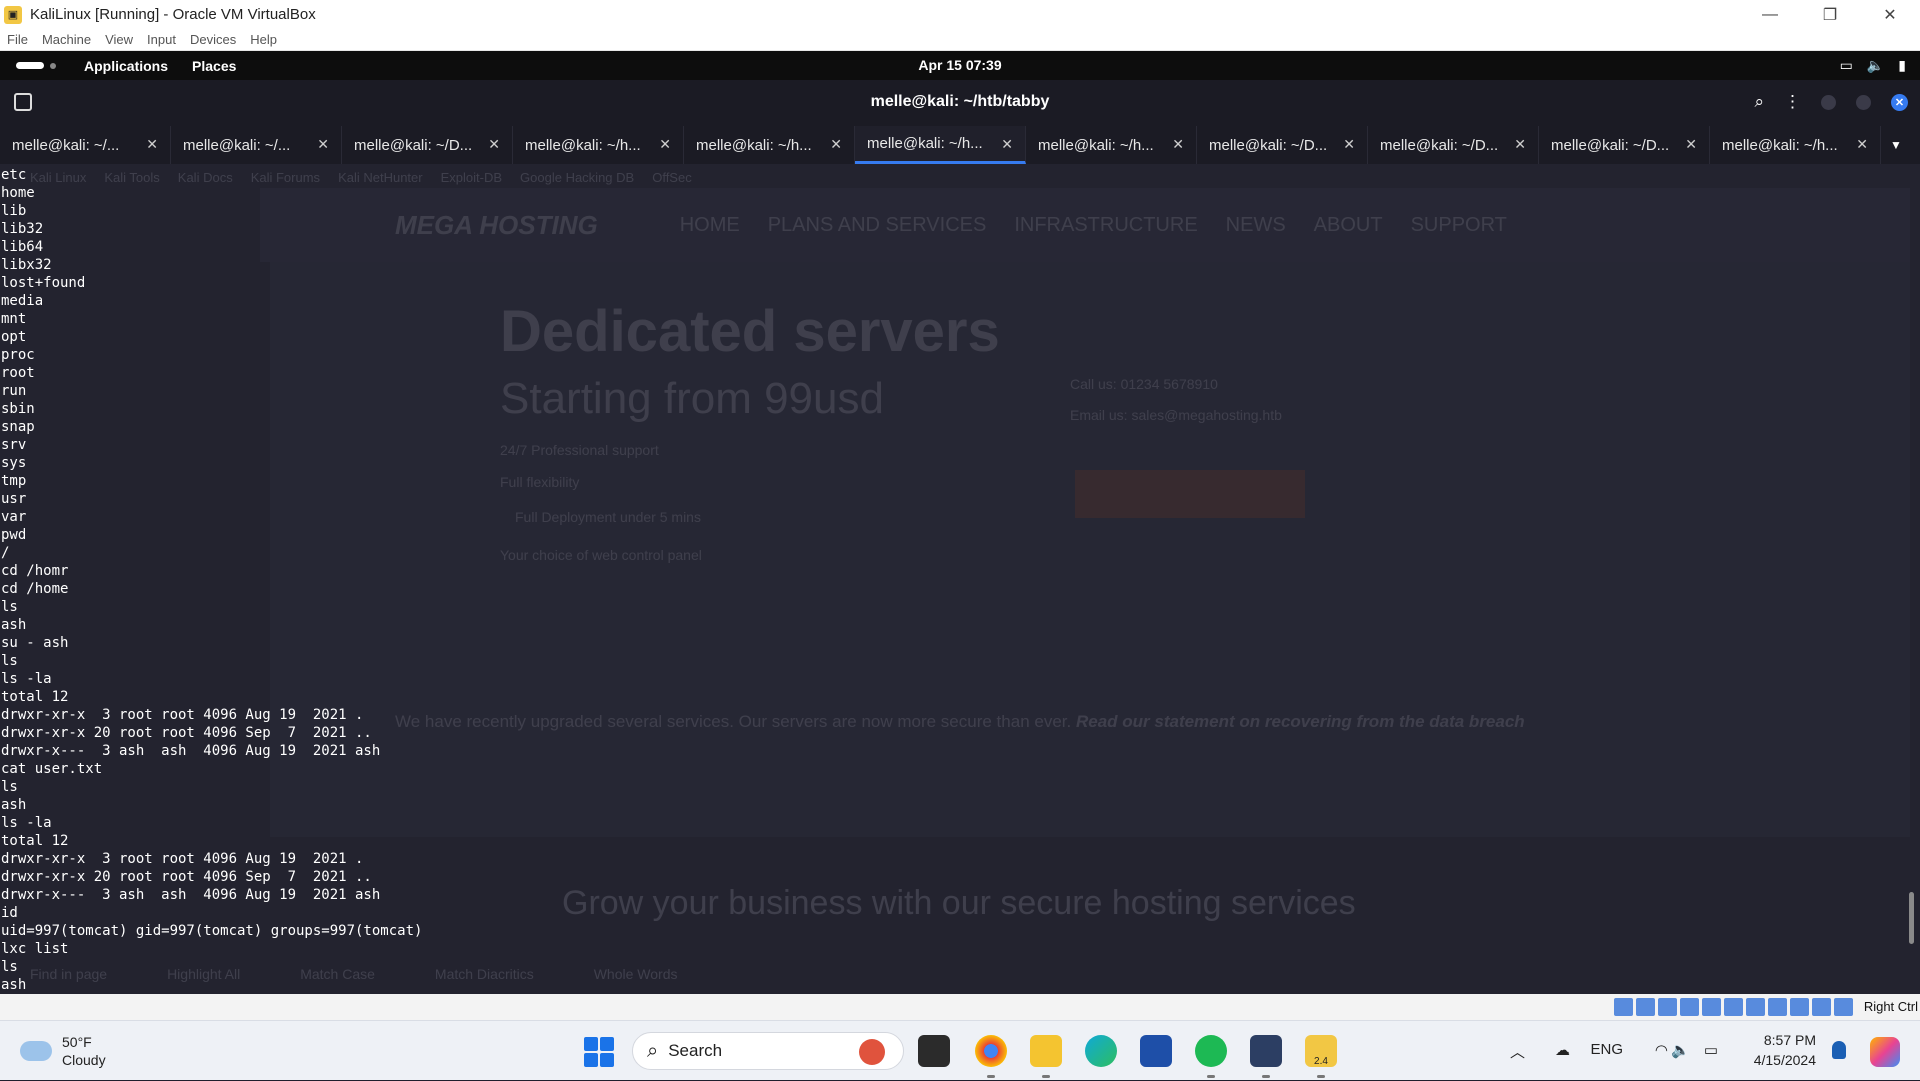  Describe the element at coordinates (14, 535) in the screenshot. I see `terminal-line: pwd` at that location.